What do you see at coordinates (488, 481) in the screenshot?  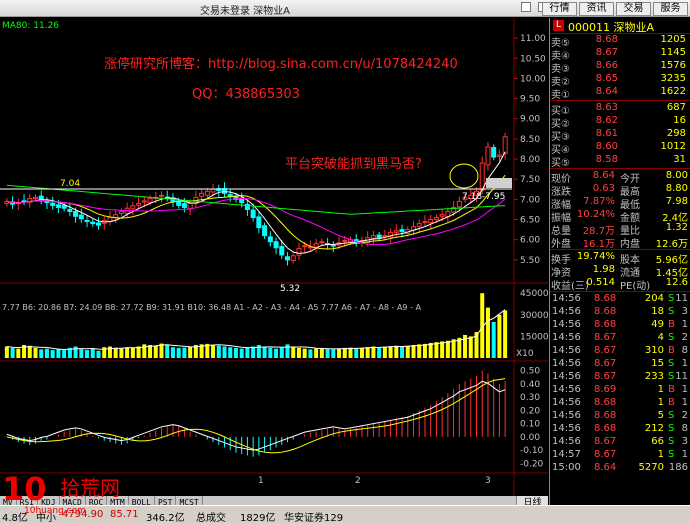 I see `macd-x-tick: 3` at bounding box center [488, 481].